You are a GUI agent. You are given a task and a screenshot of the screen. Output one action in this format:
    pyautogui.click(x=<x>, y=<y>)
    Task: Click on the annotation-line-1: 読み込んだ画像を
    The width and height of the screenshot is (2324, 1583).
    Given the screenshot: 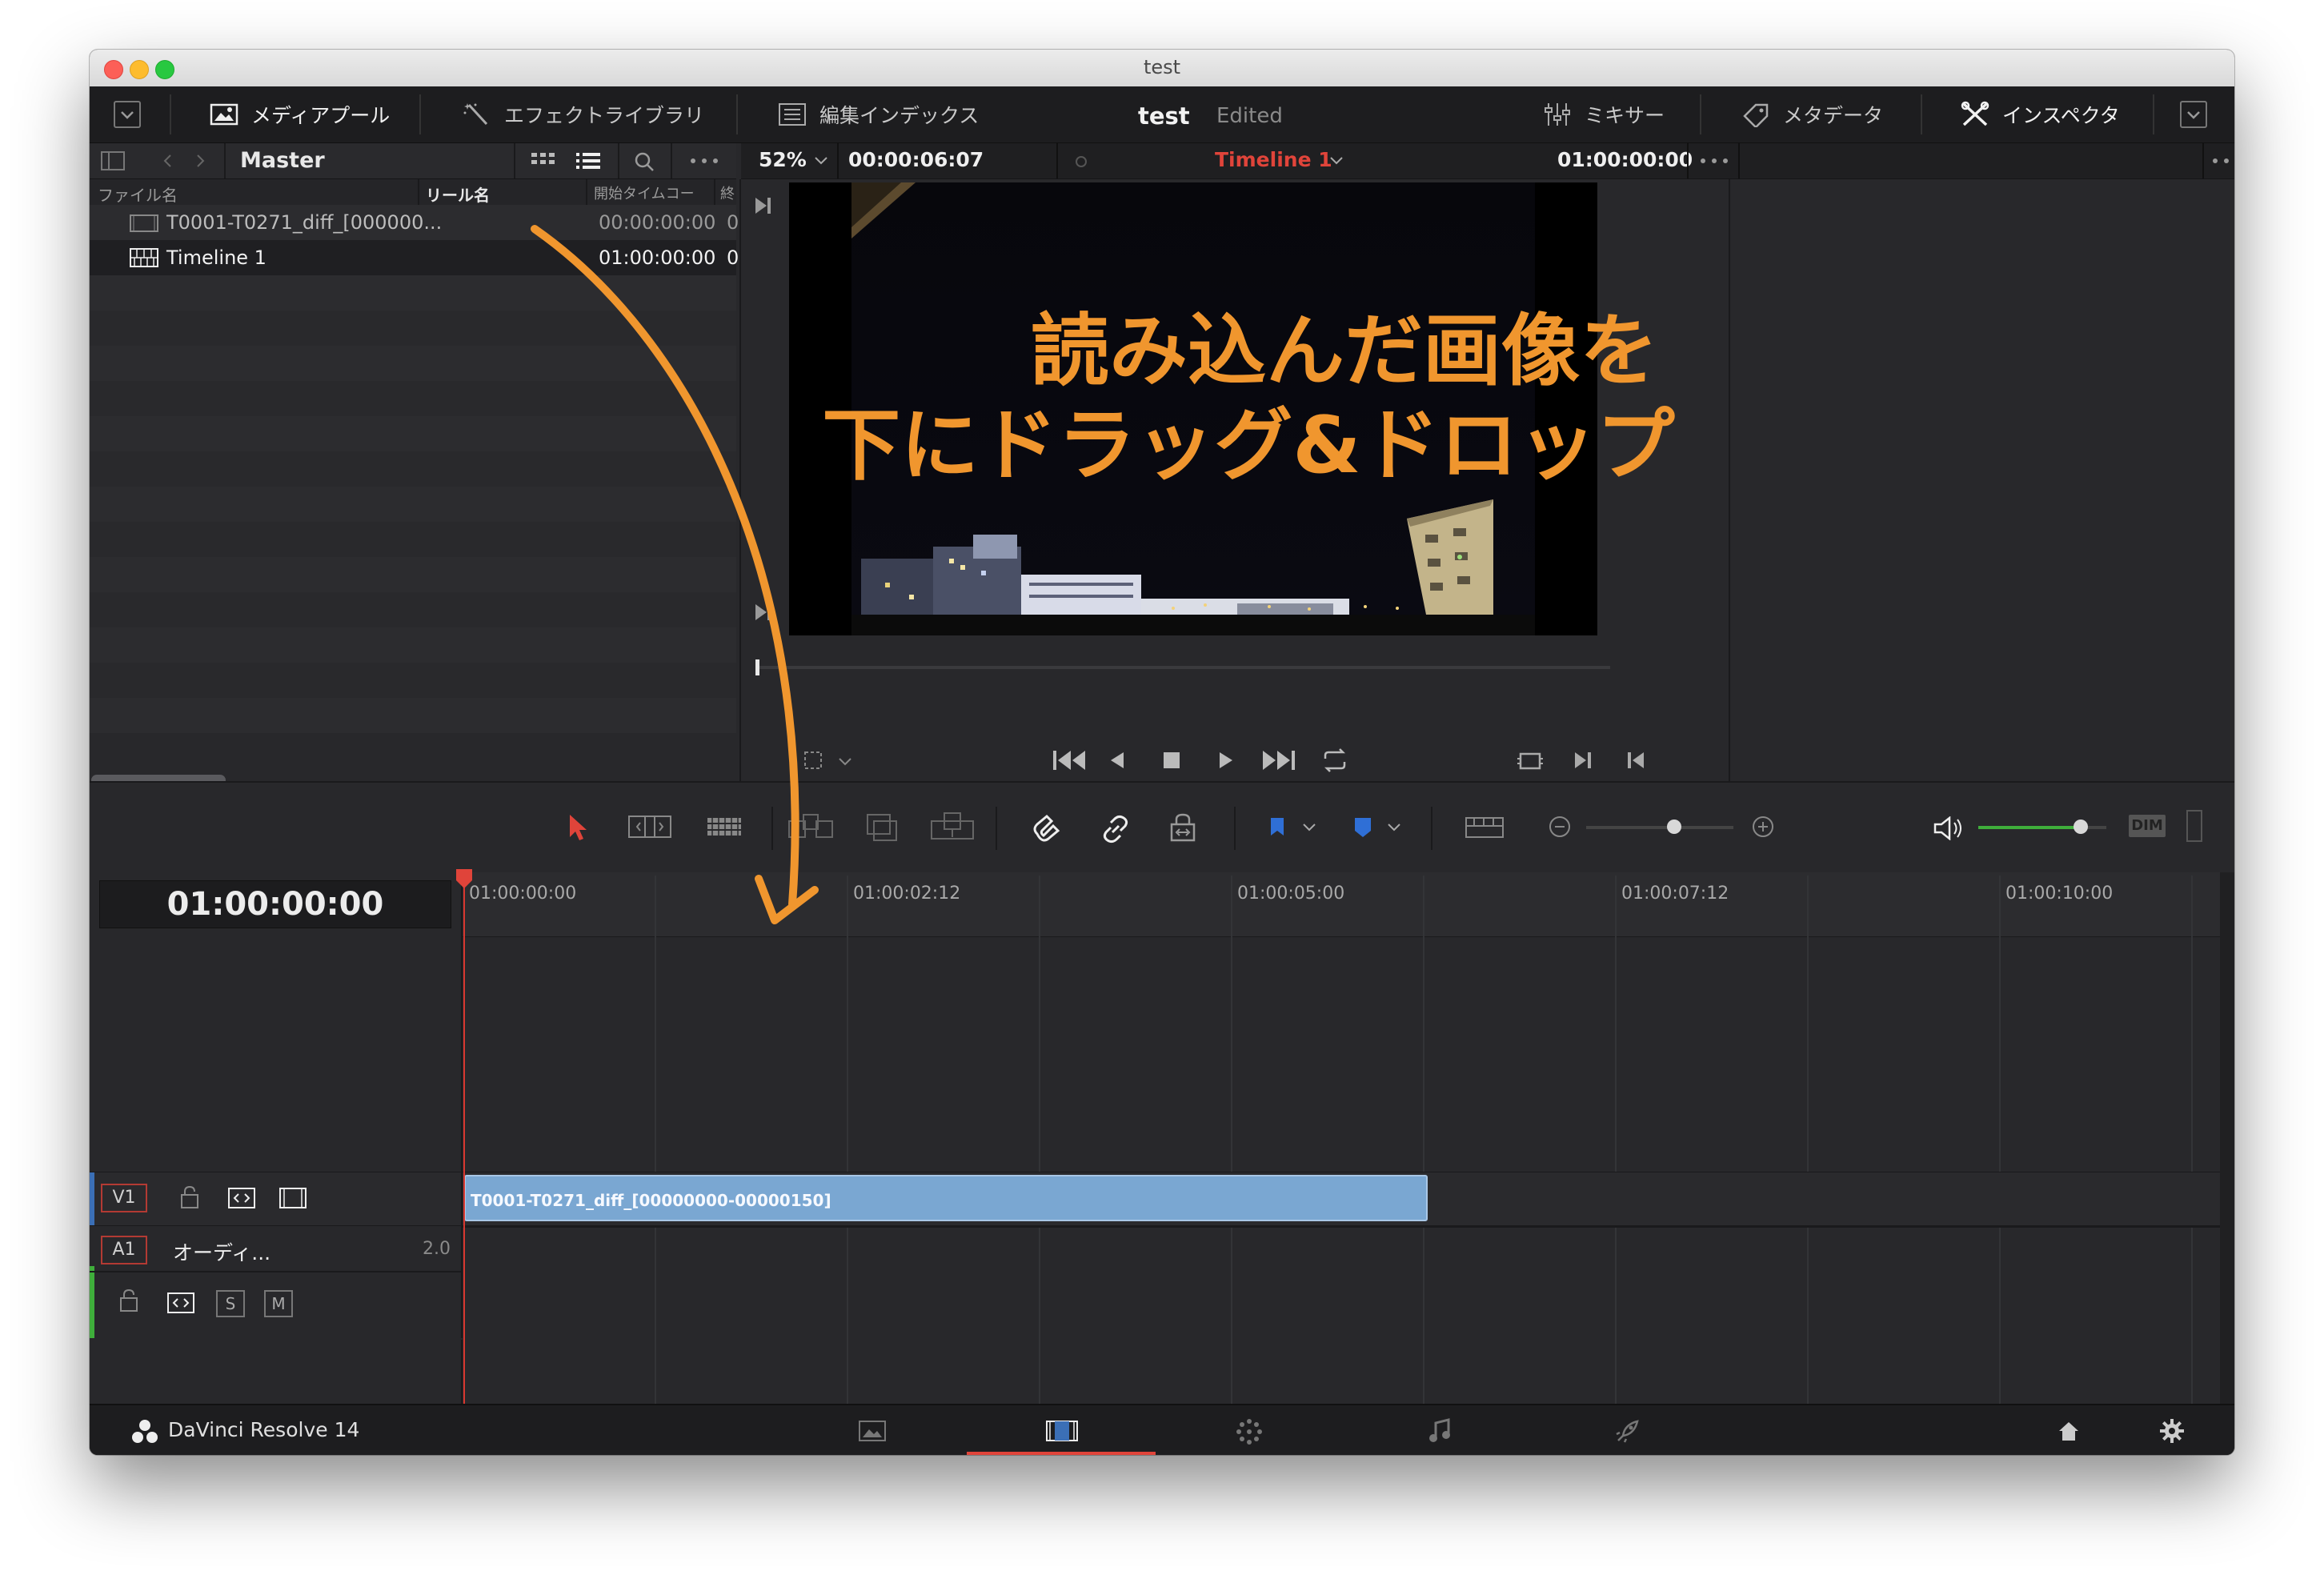 What is the action you would take?
    pyautogui.click(x=1344, y=351)
    